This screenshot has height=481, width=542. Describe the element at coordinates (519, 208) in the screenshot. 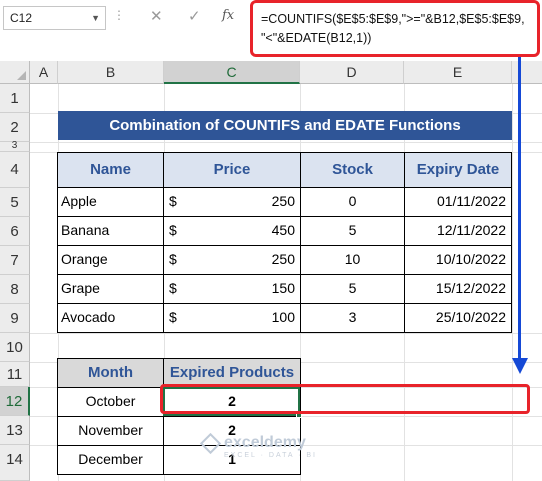

I see `callout-arrow-line` at that location.